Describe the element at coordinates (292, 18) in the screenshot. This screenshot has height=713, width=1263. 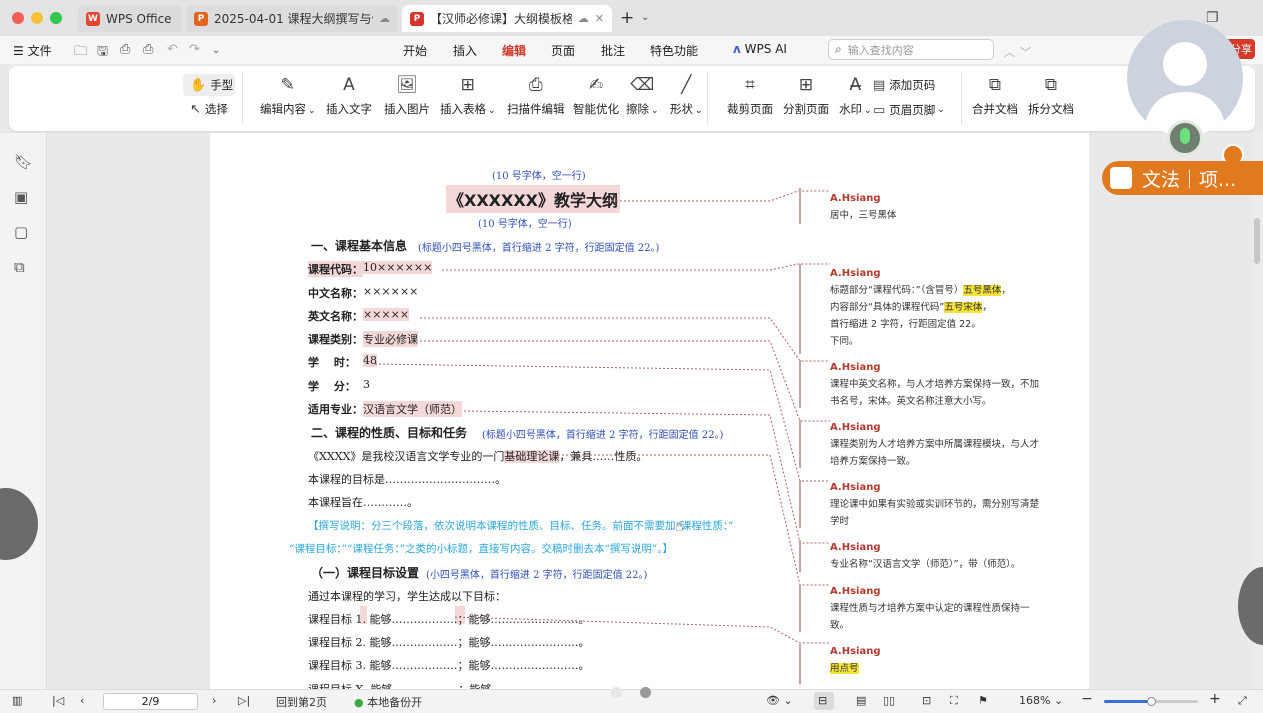
I see `tab-course-outline-slides: P 2025-04-01 课程大纲撰写与优 ☁` at that location.